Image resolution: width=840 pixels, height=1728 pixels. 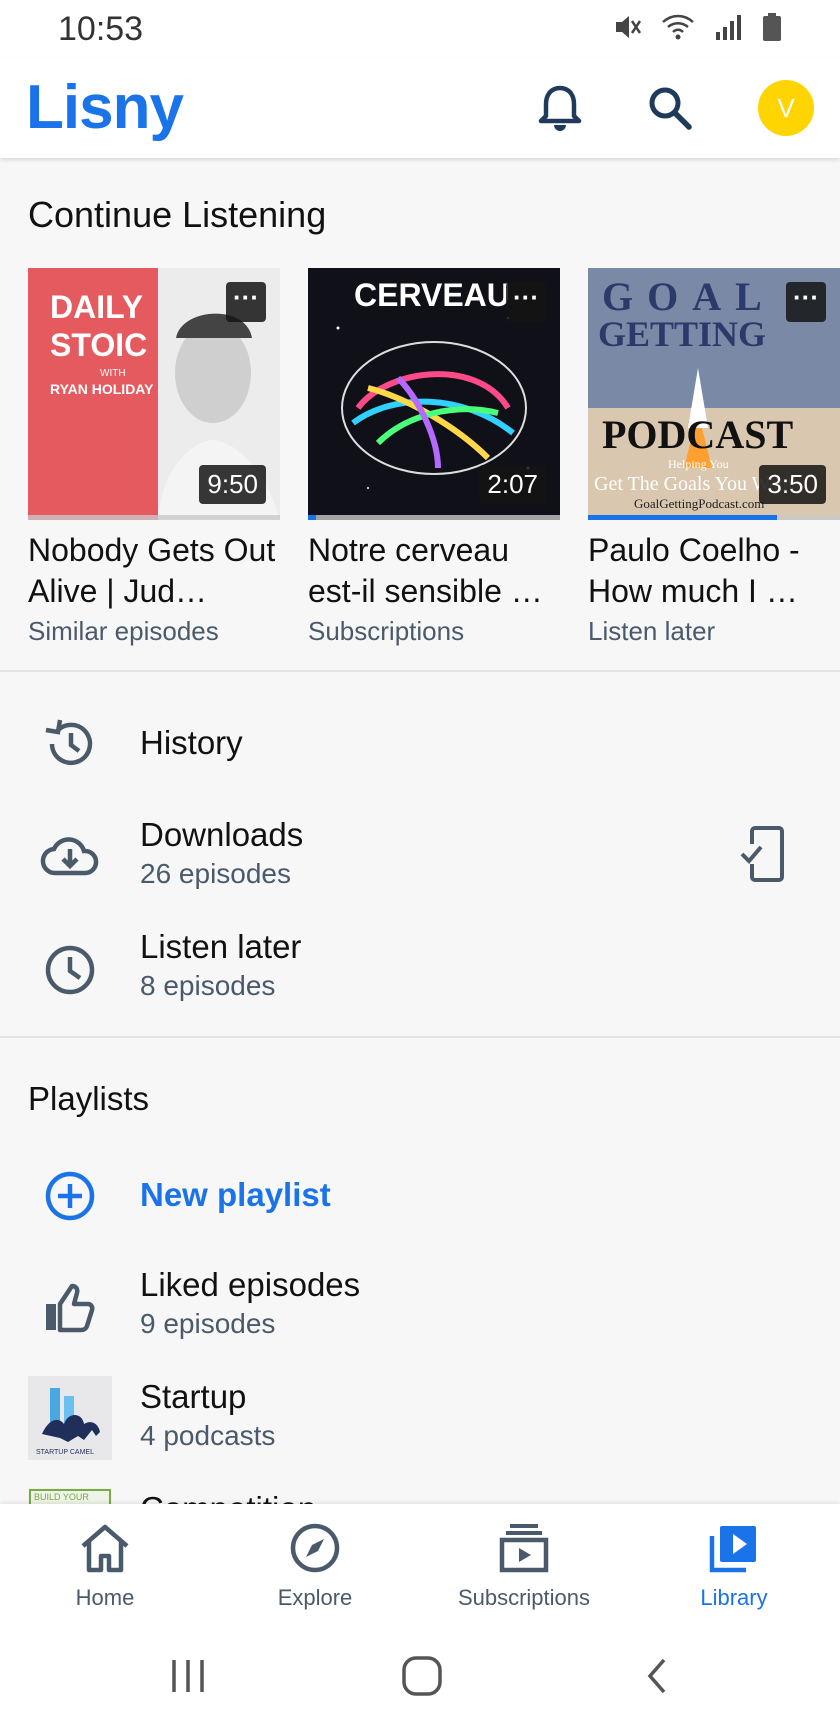 I want to click on playlist-artwork: STARTUP CAMEL, so click(x=70, y=1418).